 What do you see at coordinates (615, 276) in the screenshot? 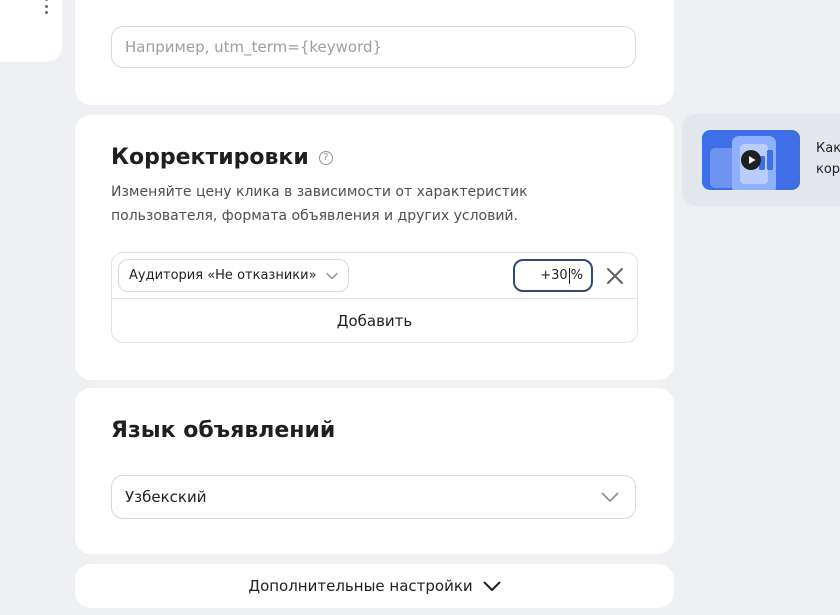
I see `close-icon` at bounding box center [615, 276].